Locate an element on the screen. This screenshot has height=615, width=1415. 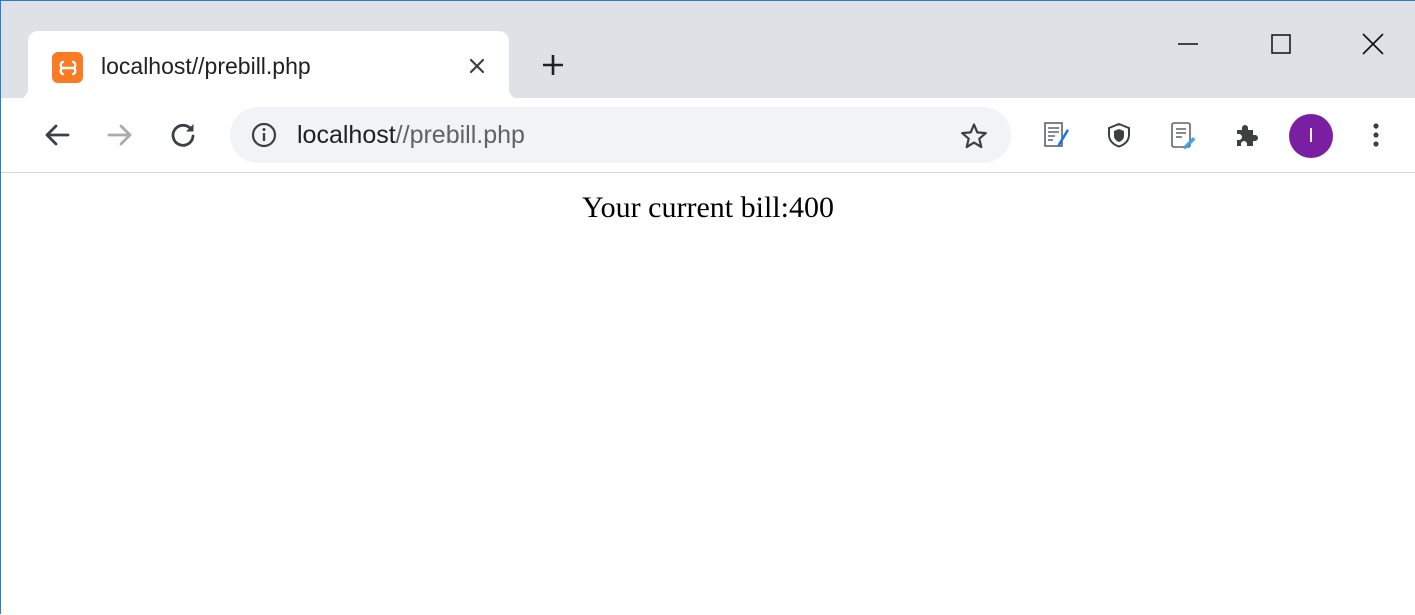
url-text: localhost//prebill.php is located at coordinates (411, 135).